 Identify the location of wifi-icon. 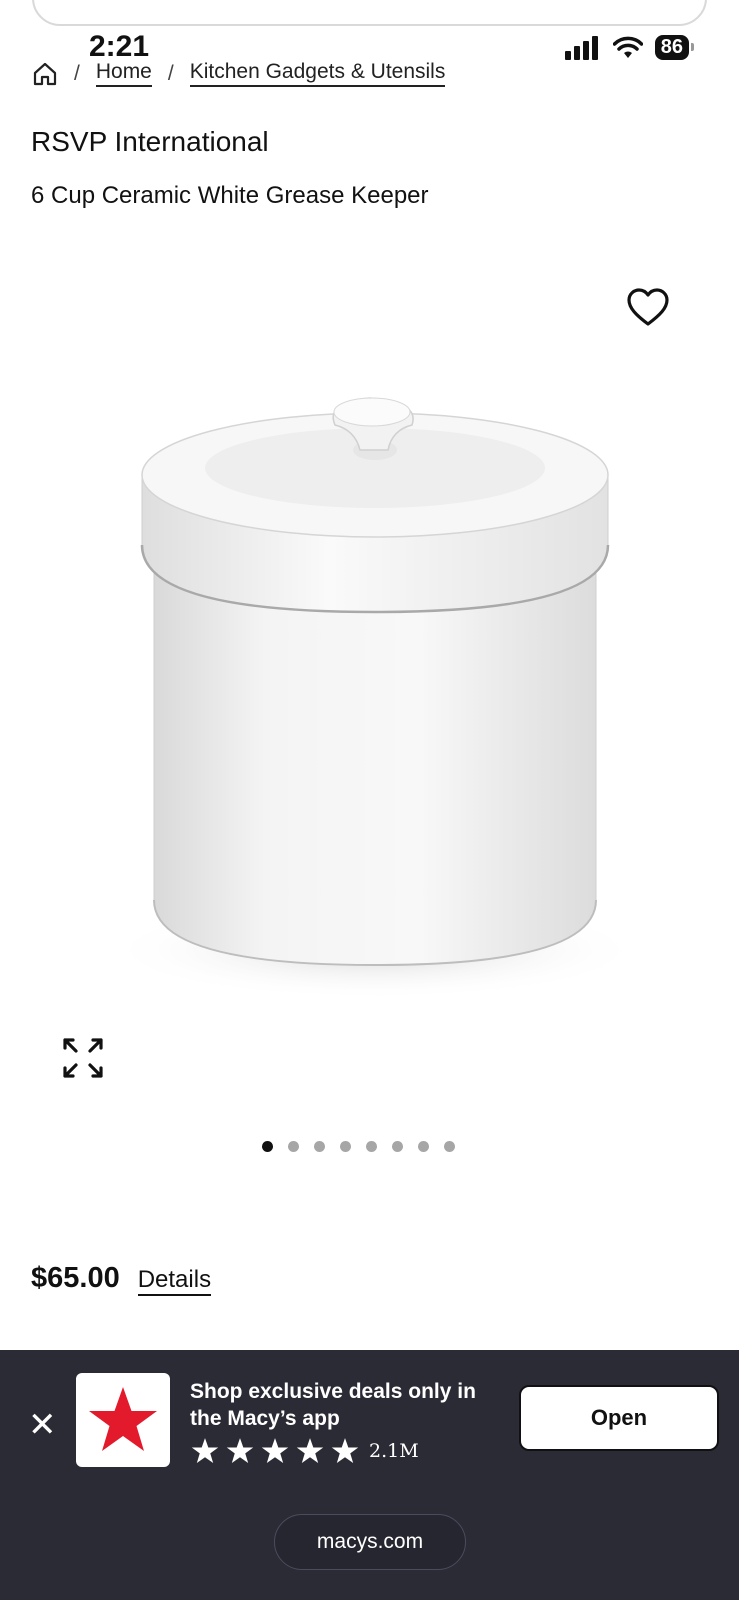
(627, 47).